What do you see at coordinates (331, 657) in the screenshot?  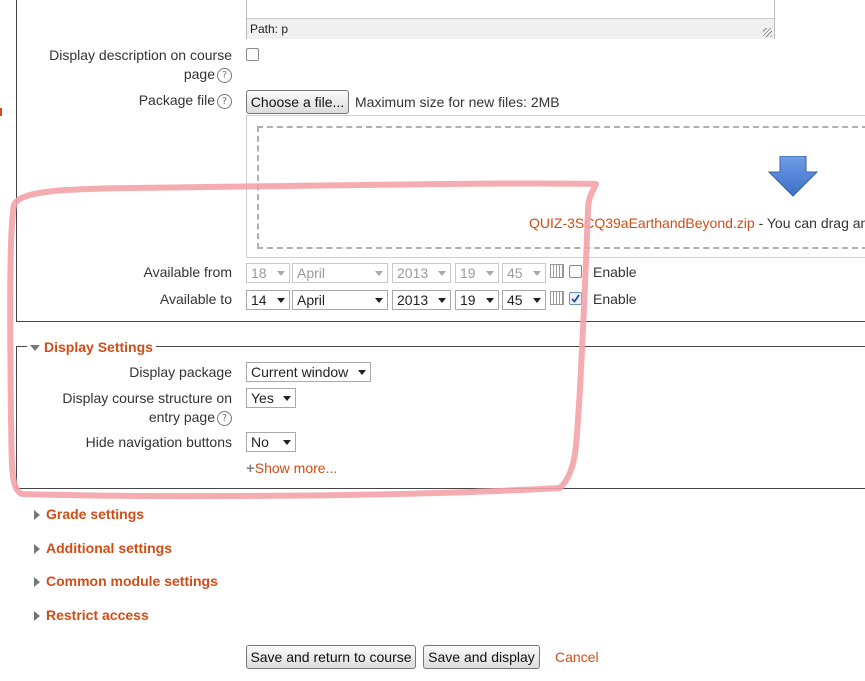 I see `save-and-return-button: Save and return to course` at bounding box center [331, 657].